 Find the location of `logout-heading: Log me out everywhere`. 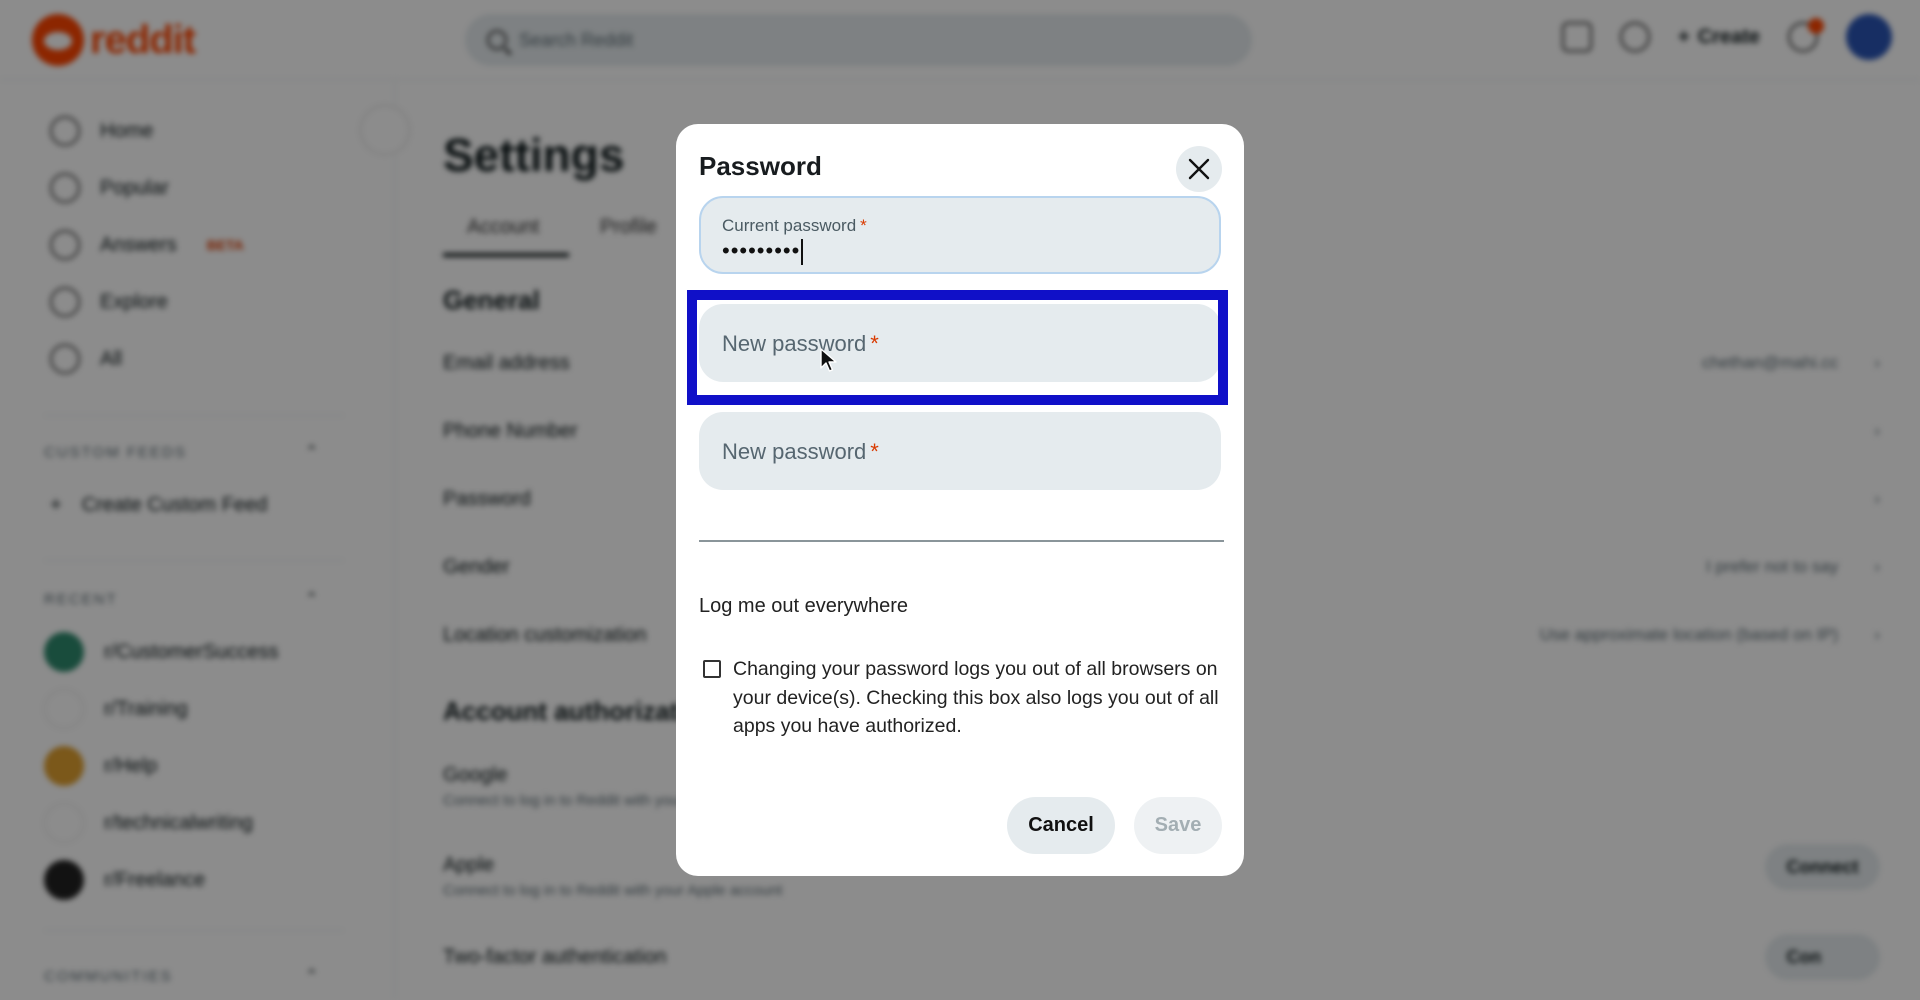

logout-heading: Log me out everywhere is located at coordinates (804, 606).